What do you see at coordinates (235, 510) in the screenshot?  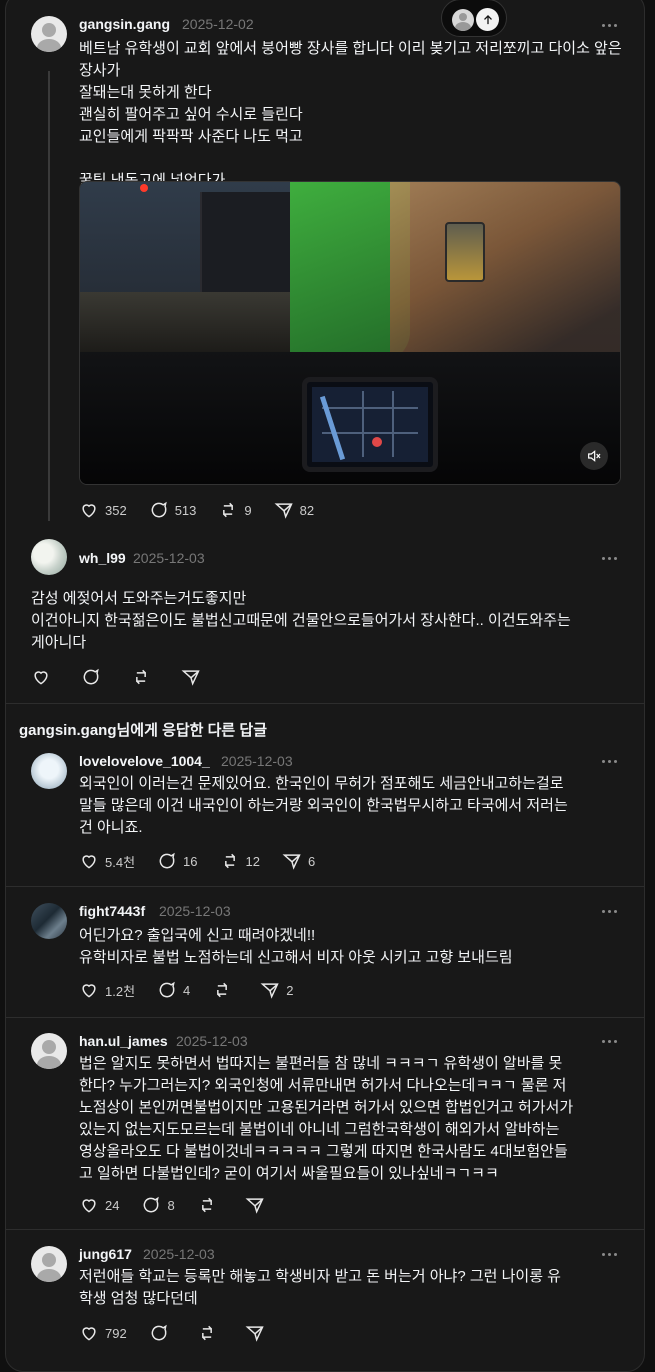 I see `repost-button: 9` at bounding box center [235, 510].